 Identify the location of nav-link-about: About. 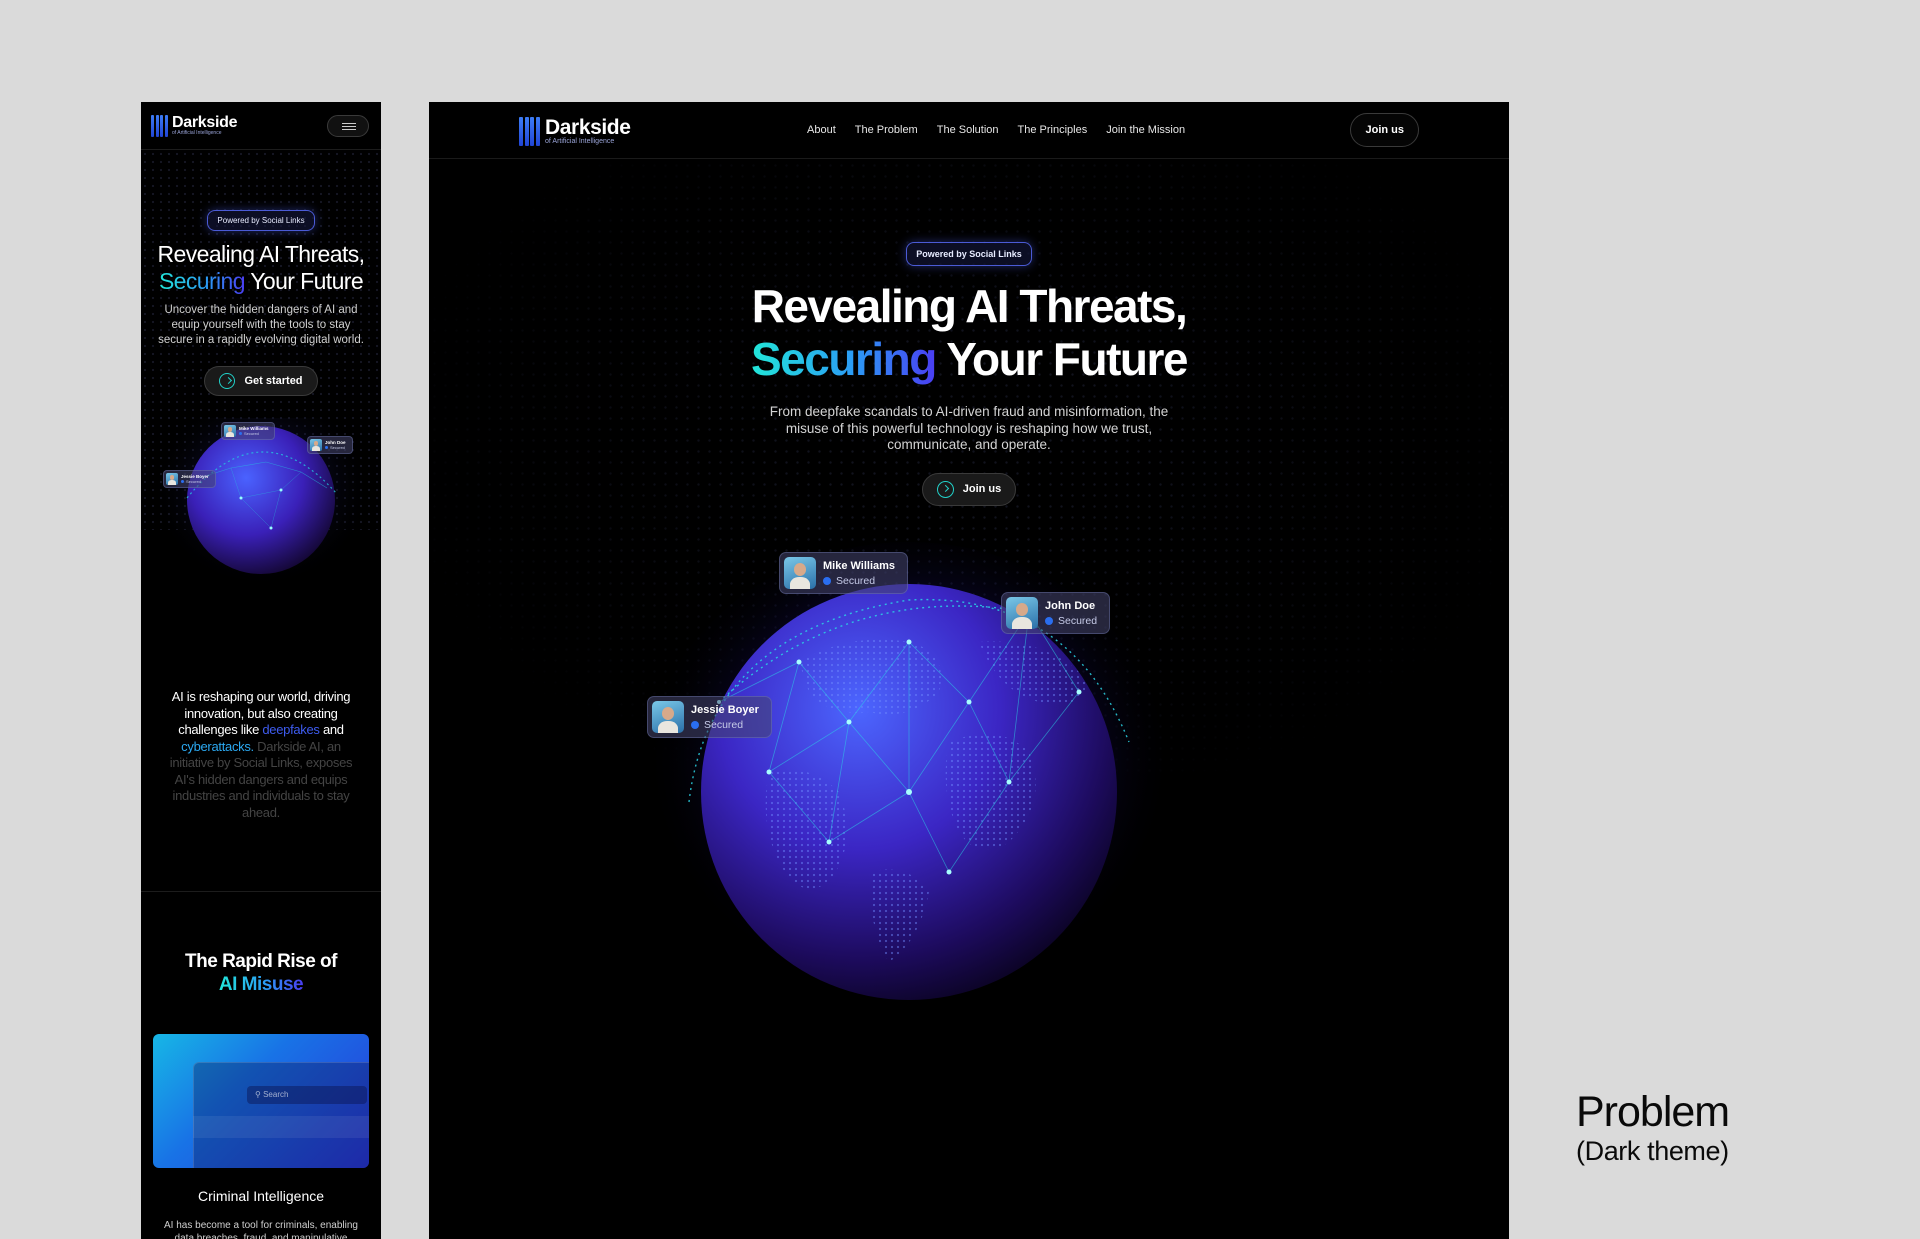
(821, 130).